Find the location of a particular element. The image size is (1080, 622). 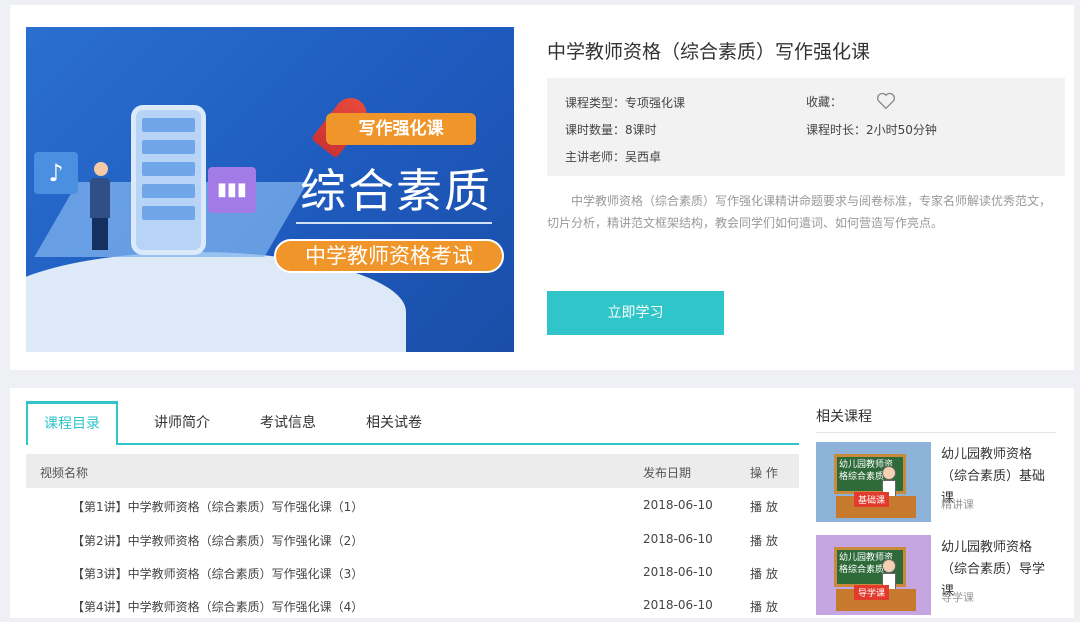

banner-tag: 写作强化课 is located at coordinates (401, 129).